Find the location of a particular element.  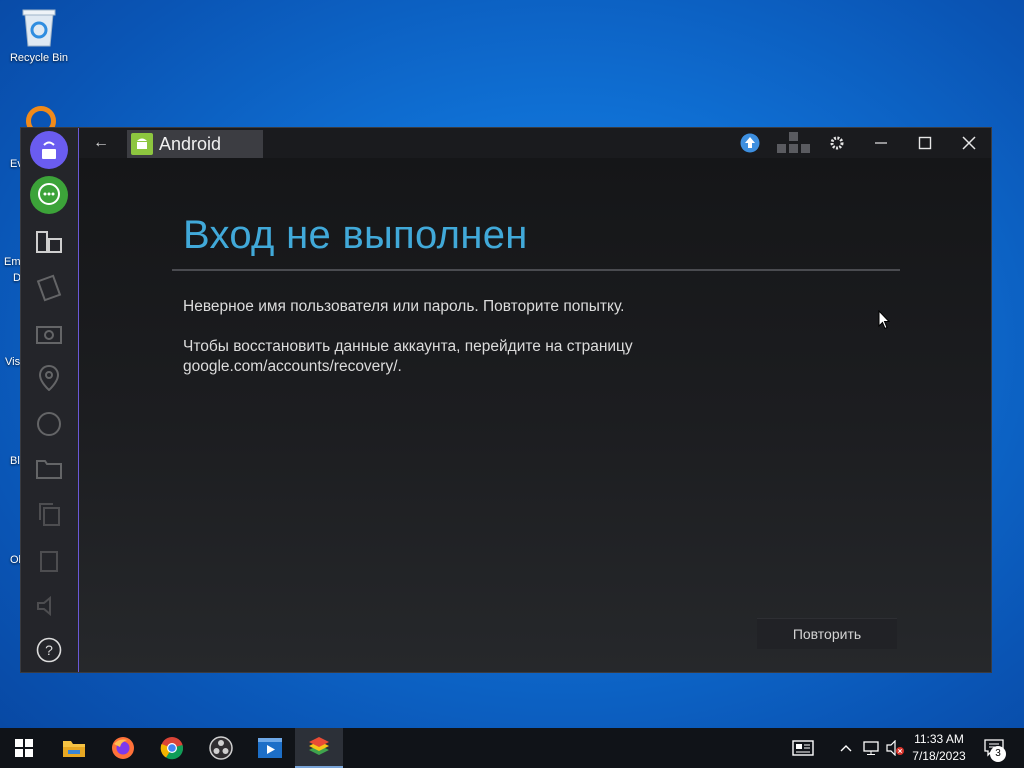

desktop-label-partial: Em is located at coordinates (12, 262).